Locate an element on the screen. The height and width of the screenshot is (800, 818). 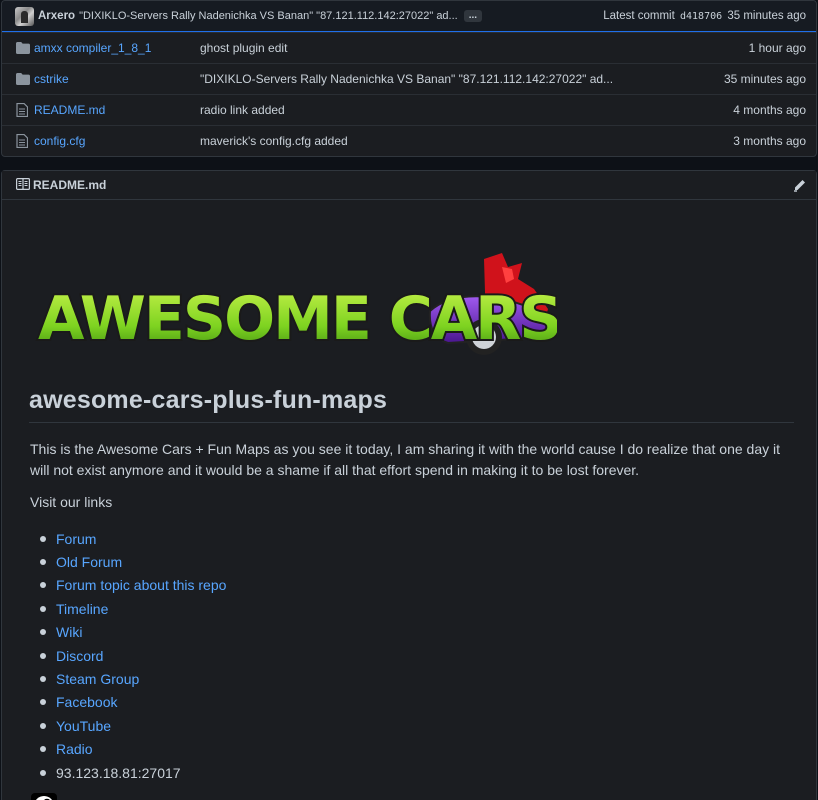
steam-group-link: Steam Group is located at coordinates (97, 679).